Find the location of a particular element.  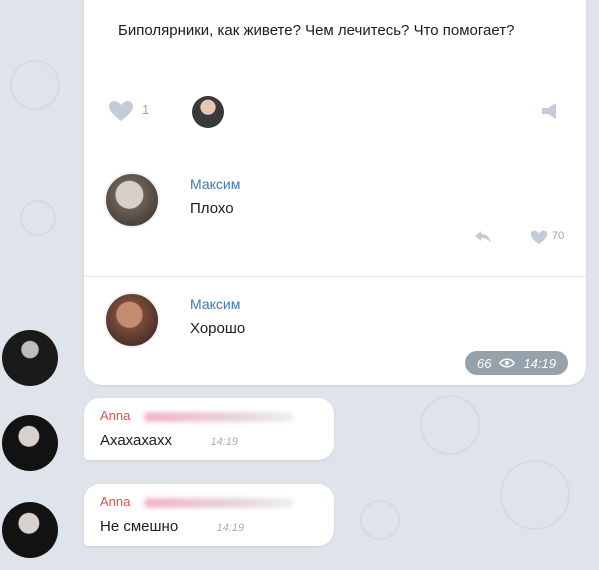

view-count: 66 is located at coordinates (484, 363).